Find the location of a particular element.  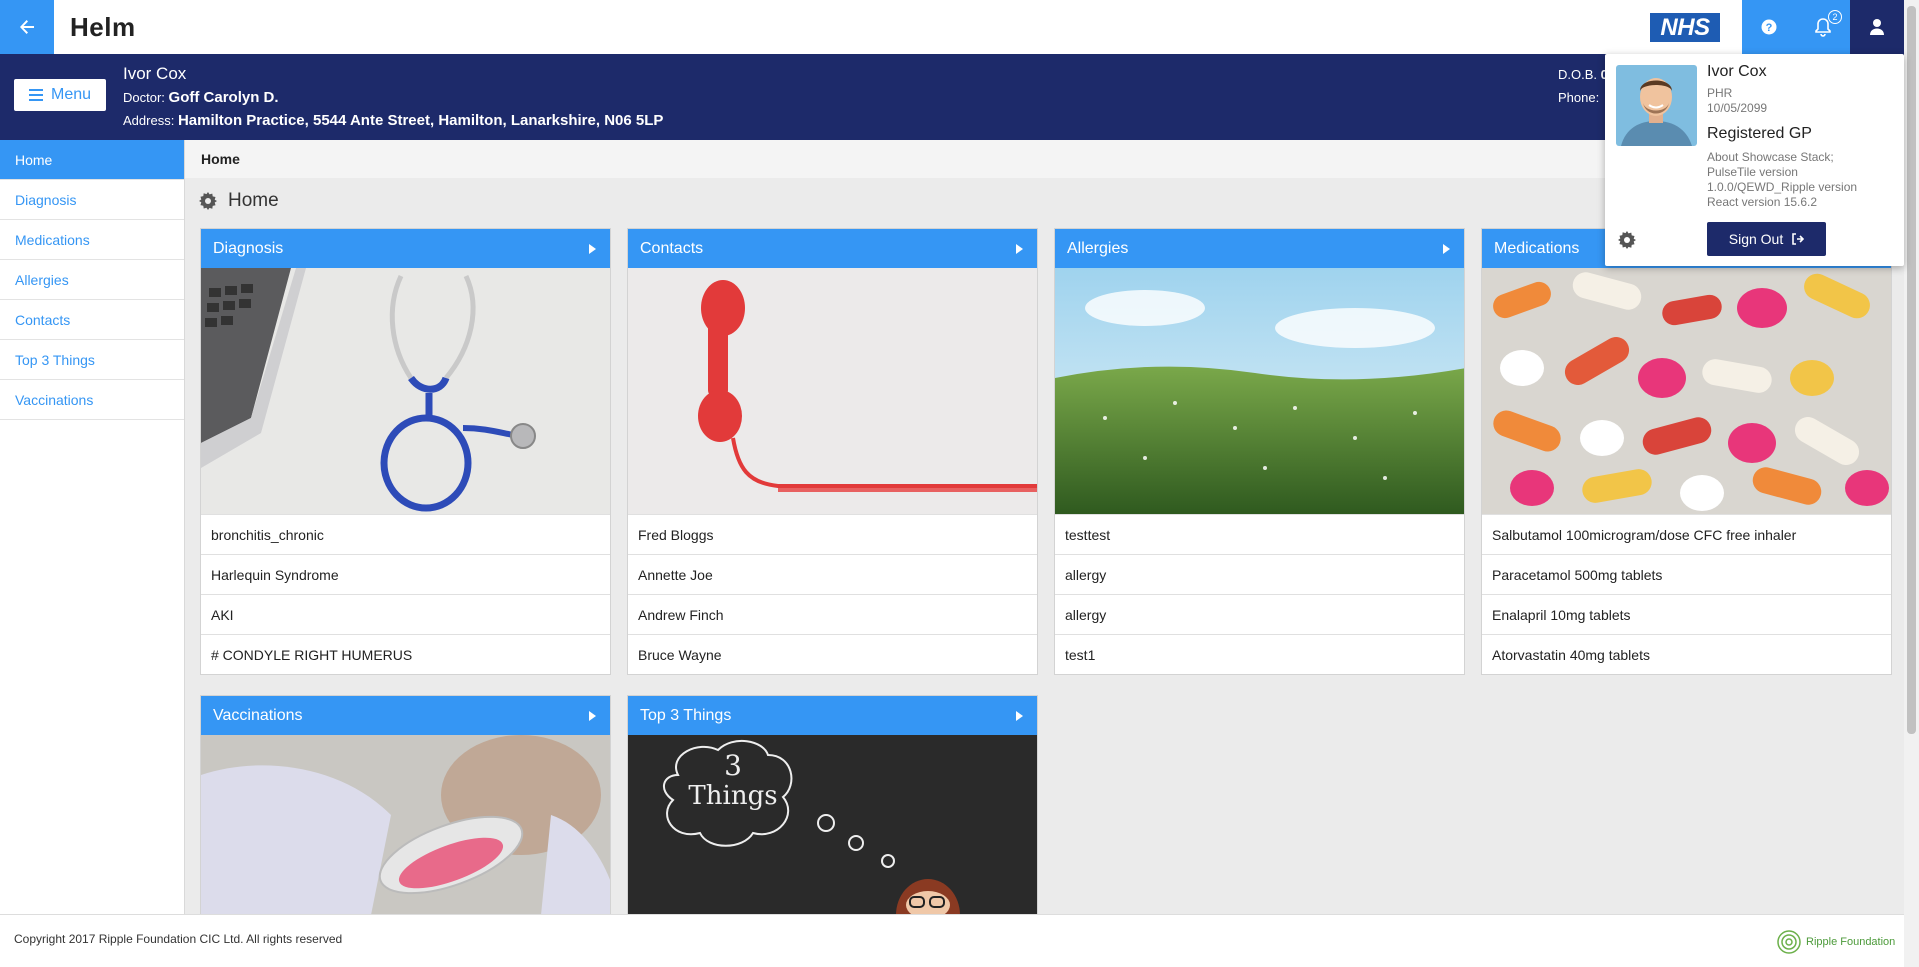

list-item: Fred Bloggs is located at coordinates (832, 534).